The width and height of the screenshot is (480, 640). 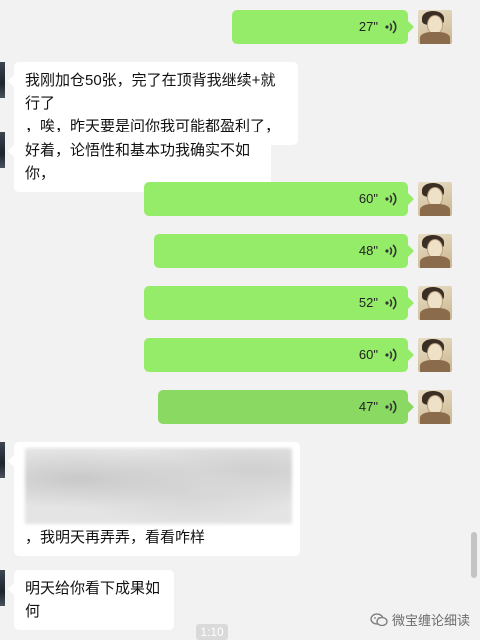 What do you see at coordinates (368, 26) in the screenshot?
I see `voice-duration: 27"` at bounding box center [368, 26].